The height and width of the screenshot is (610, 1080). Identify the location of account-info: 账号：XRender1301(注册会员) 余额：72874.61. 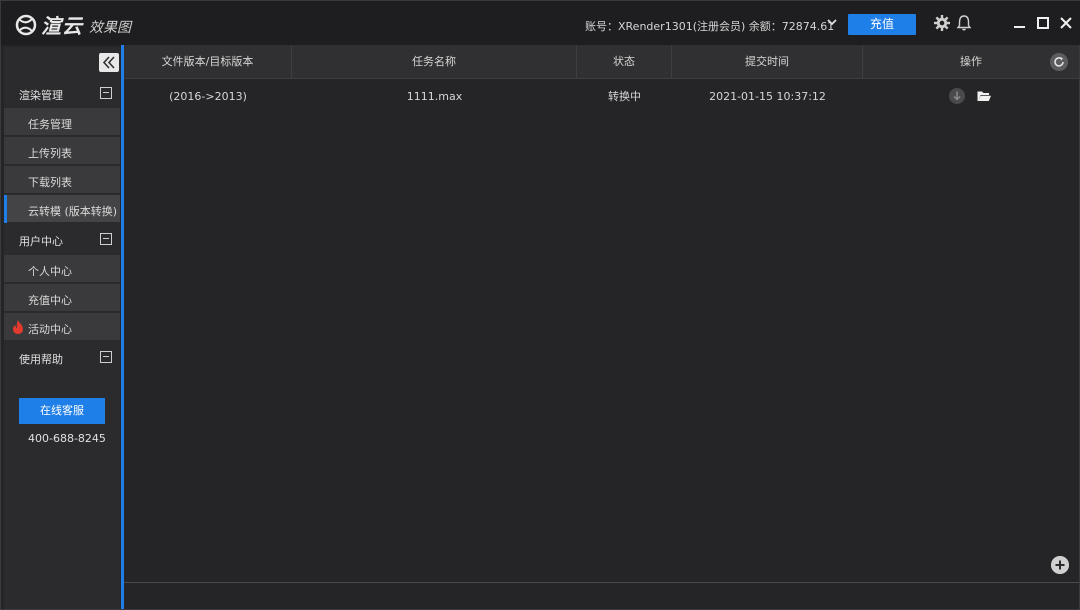
(710, 26).